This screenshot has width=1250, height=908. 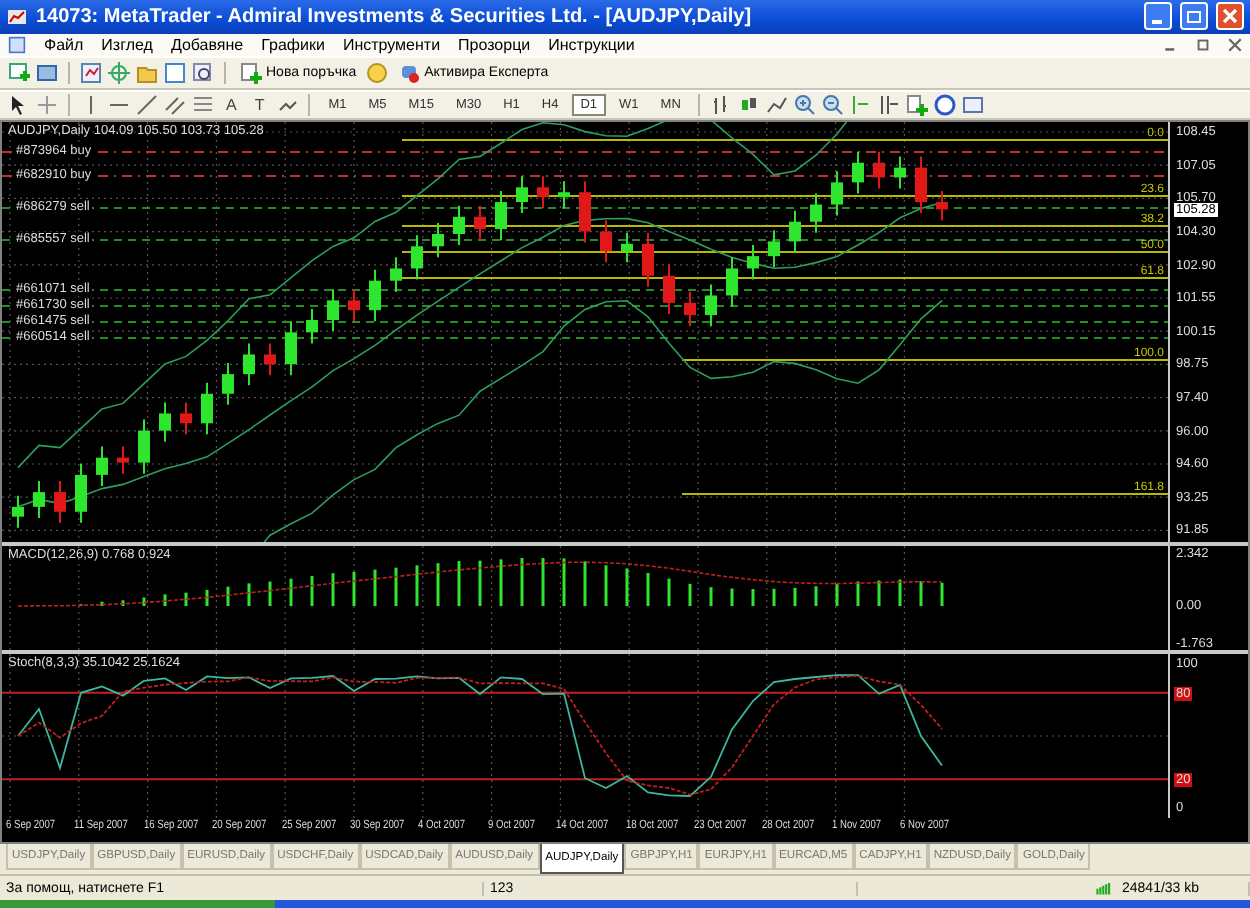 What do you see at coordinates (1158, 16) in the screenshot?
I see `minimize-button` at bounding box center [1158, 16].